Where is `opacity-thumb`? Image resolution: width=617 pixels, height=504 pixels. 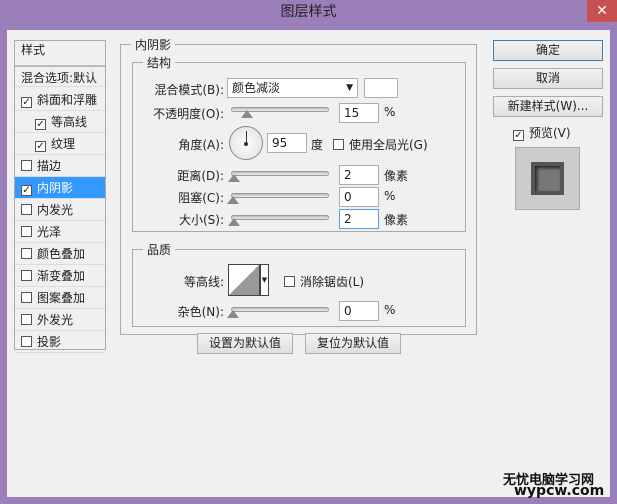 opacity-thumb is located at coordinates (247, 114).